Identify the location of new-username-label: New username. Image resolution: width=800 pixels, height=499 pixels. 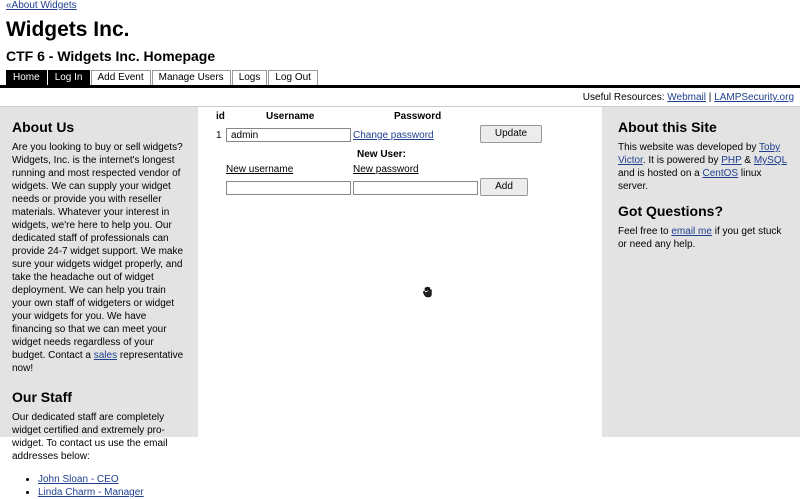
(260, 169).